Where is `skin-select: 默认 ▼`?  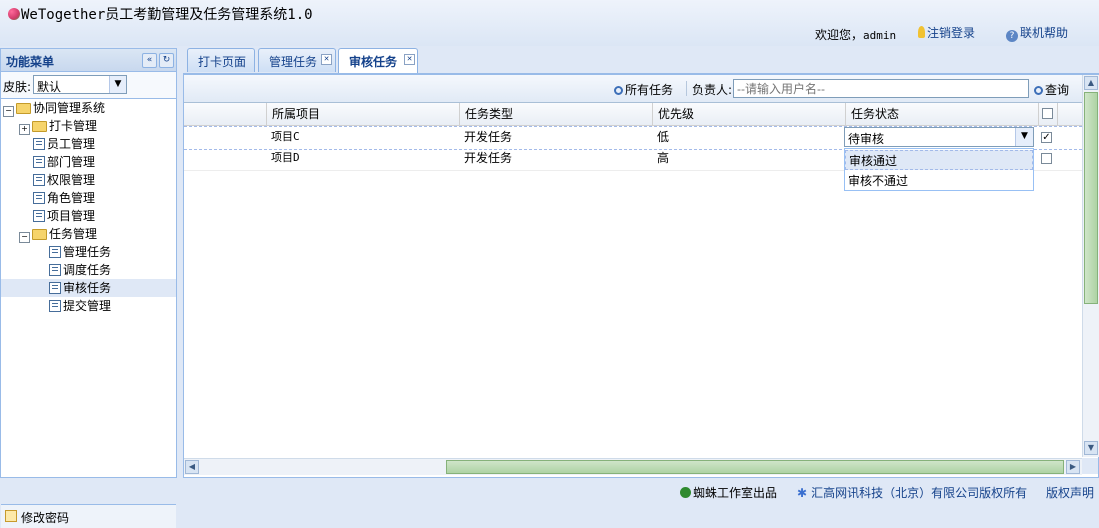
skin-select: 默认 ▼ is located at coordinates (80, 84).